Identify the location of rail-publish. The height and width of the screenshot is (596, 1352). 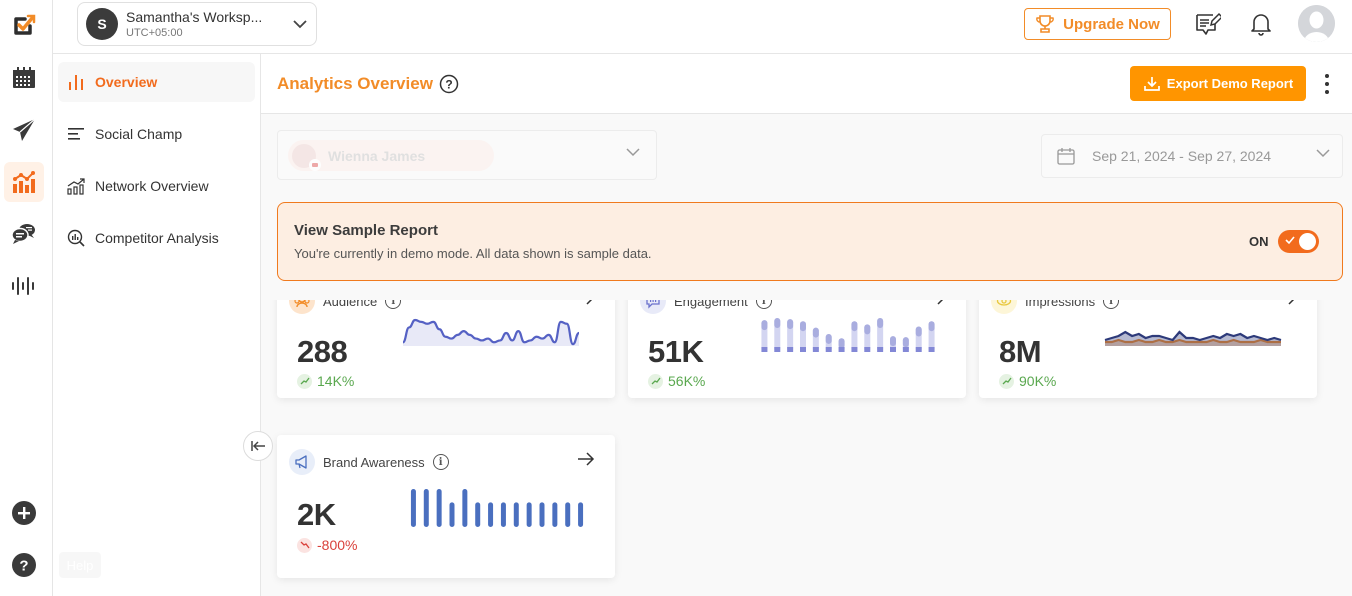
(24, 130).